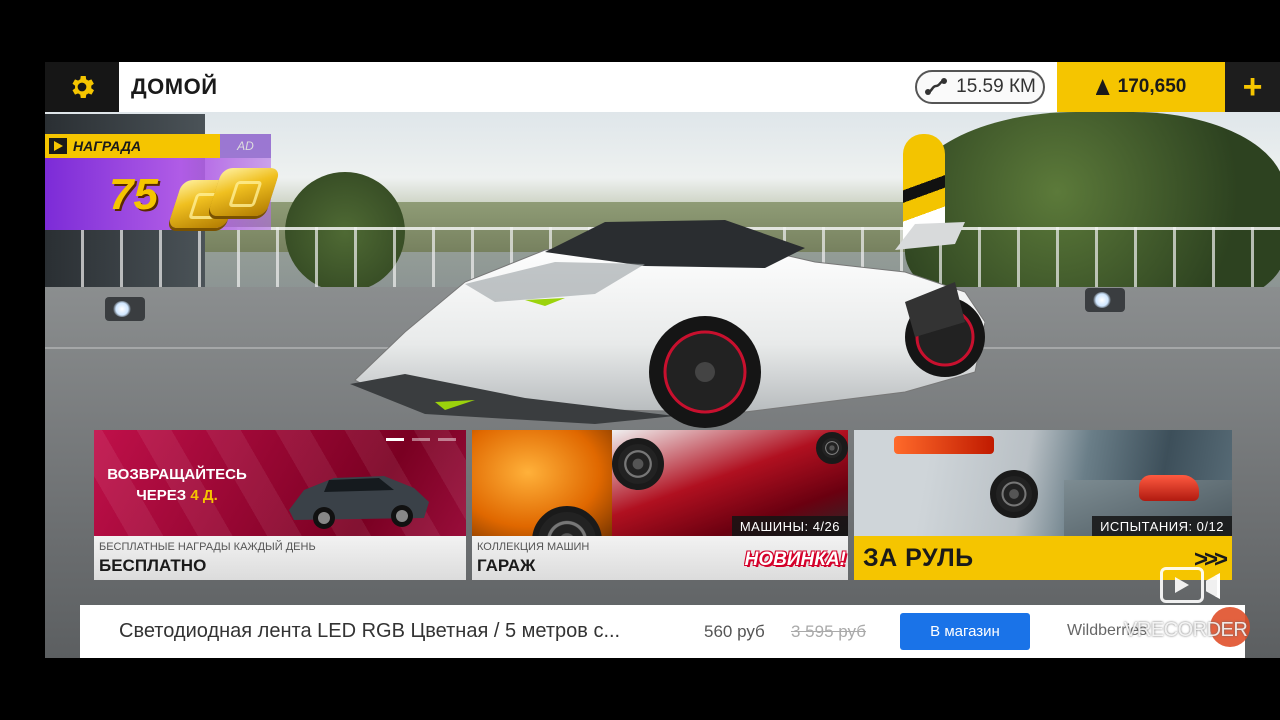  What do you see at coordinates (1252, 87) in the screenshot?
I see `add-currency-button: +` at bounding box center [1252, 87].